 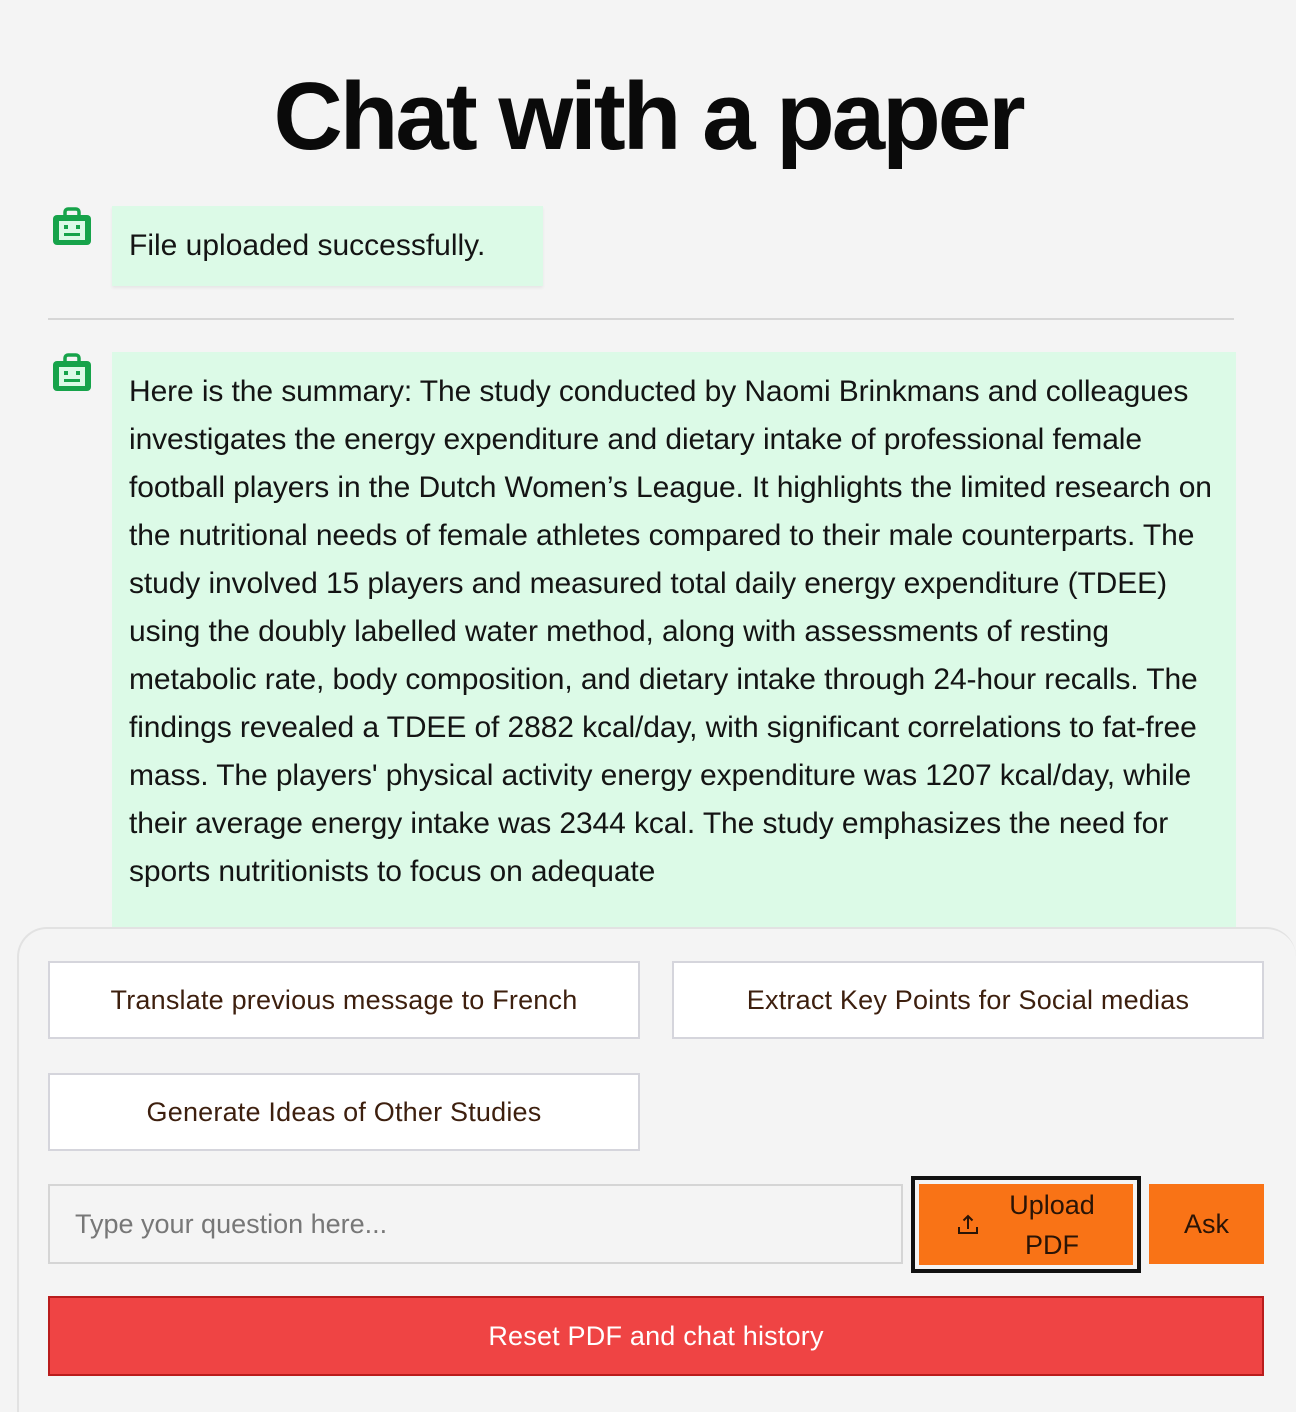 What do you see at coordinates (344, 1112) in the screenshot?
I see `generate-ideas-button: Generate Ideas of Other Studies` at bounding box center [344, 1112].